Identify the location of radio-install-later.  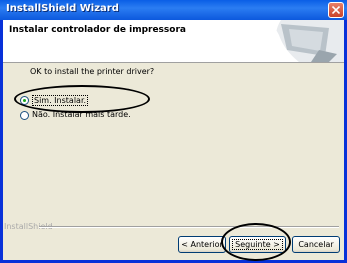
(24, 115).